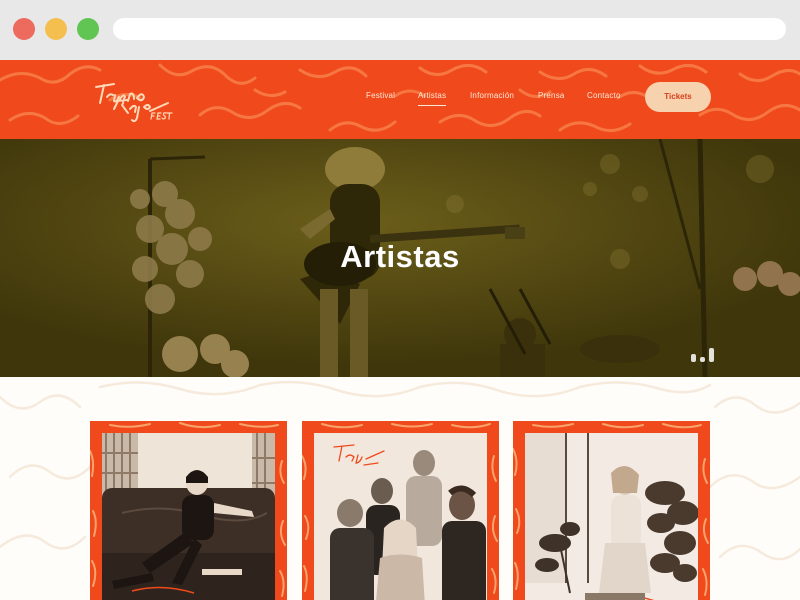  What do you see at coordinates (400, 516) in the screenshot?
I see `artist-photo-band-group` at bounding box center [400, 516].